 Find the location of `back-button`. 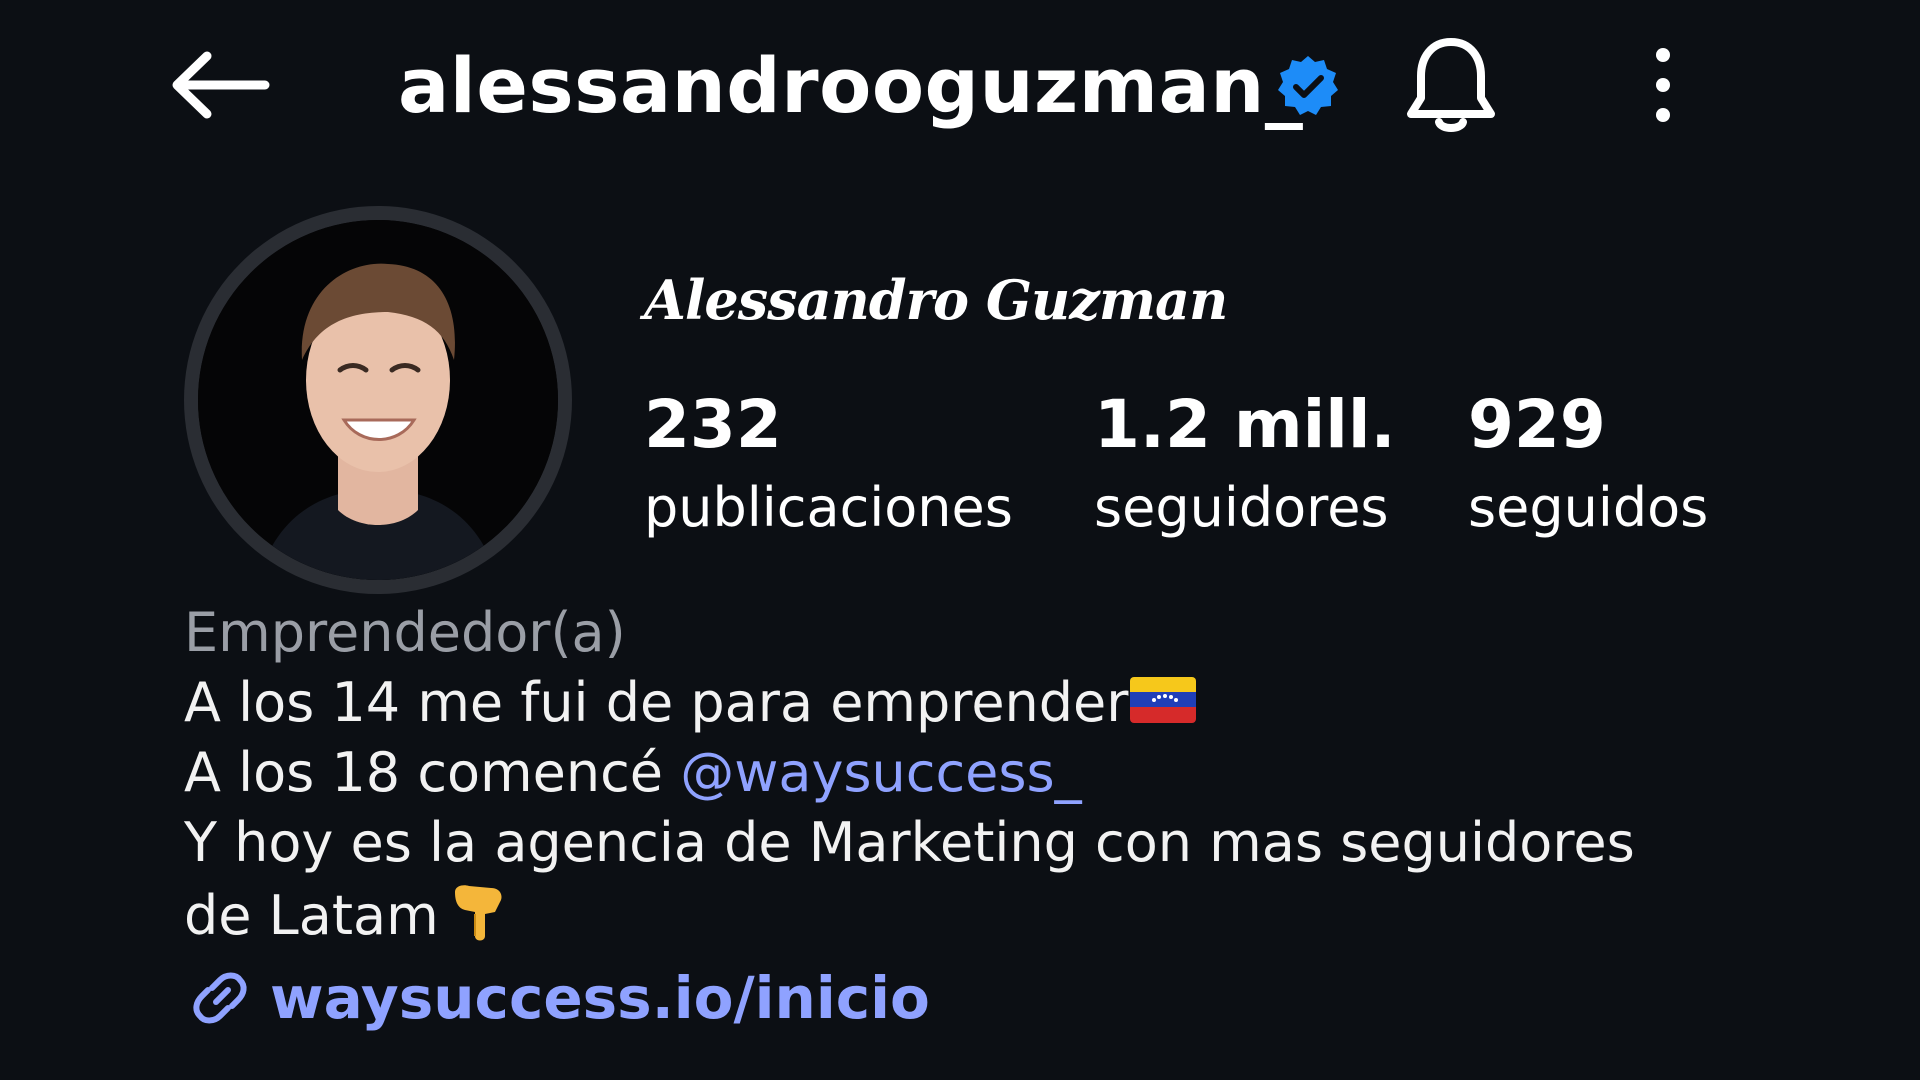

back-button is located at coordinates (221, 85).